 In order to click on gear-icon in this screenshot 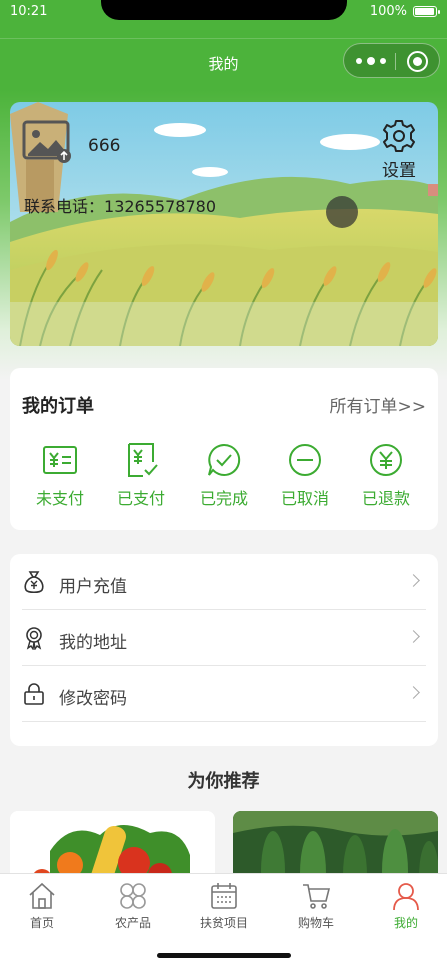, I will do `click(399, 136)`.